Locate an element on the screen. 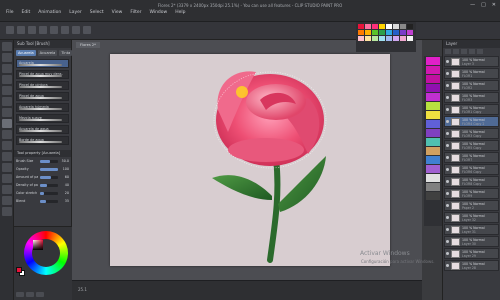 The width and height of the screenshot is (500, 300). layer-row: 100 % Normal FLOR3 is located at coordinates (471, 97).